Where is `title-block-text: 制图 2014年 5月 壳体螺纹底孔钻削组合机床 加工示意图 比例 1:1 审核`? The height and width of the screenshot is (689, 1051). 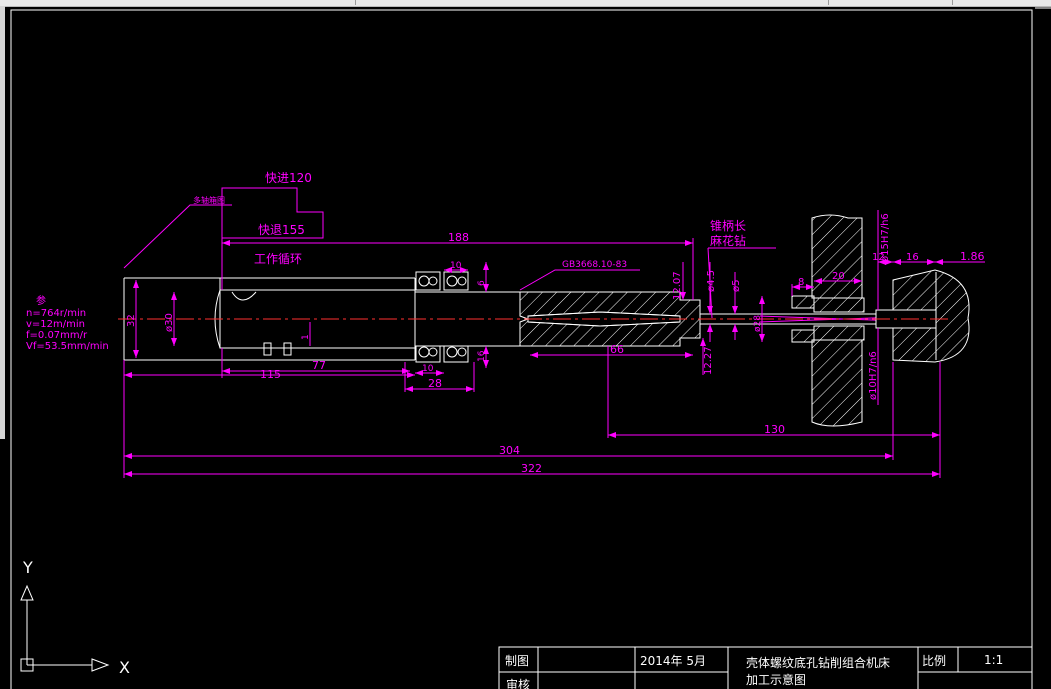
title-block-text: 制图 2014年 5月 壳体螺纹底孔钻削组合机床 加工示意图 比例 1:1 审核 is located at coordinates (754, 671).